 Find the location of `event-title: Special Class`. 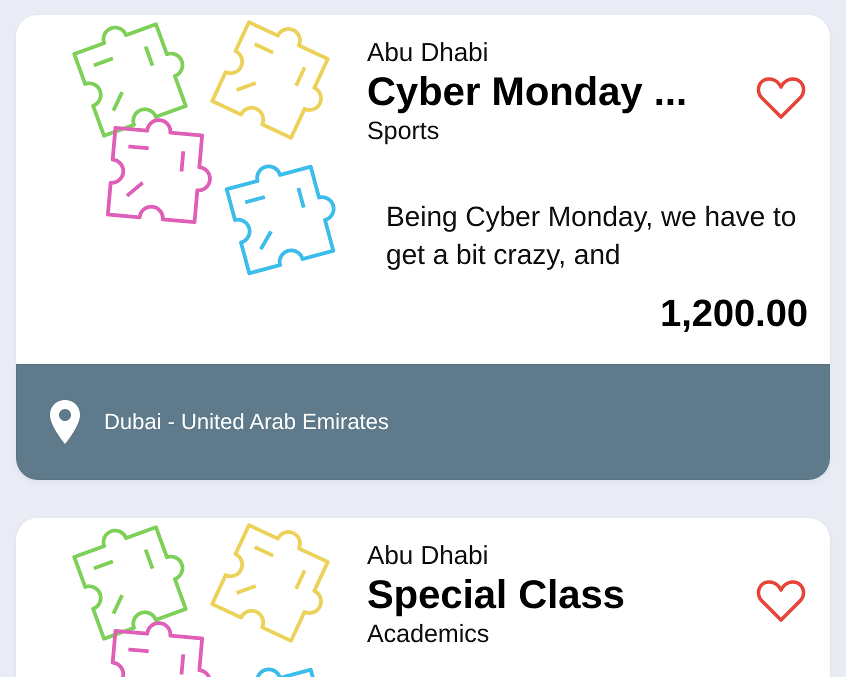

event-title: Special Class is located at coordinates (496, 595).